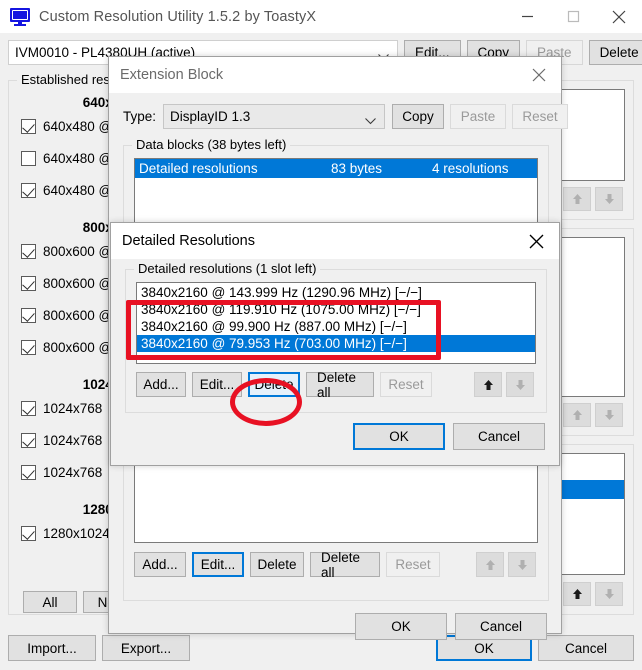 Image resolution: width=642 pixels, height=670 pixels. I want to click on copy-block-button: Copy, so click(418, 116).